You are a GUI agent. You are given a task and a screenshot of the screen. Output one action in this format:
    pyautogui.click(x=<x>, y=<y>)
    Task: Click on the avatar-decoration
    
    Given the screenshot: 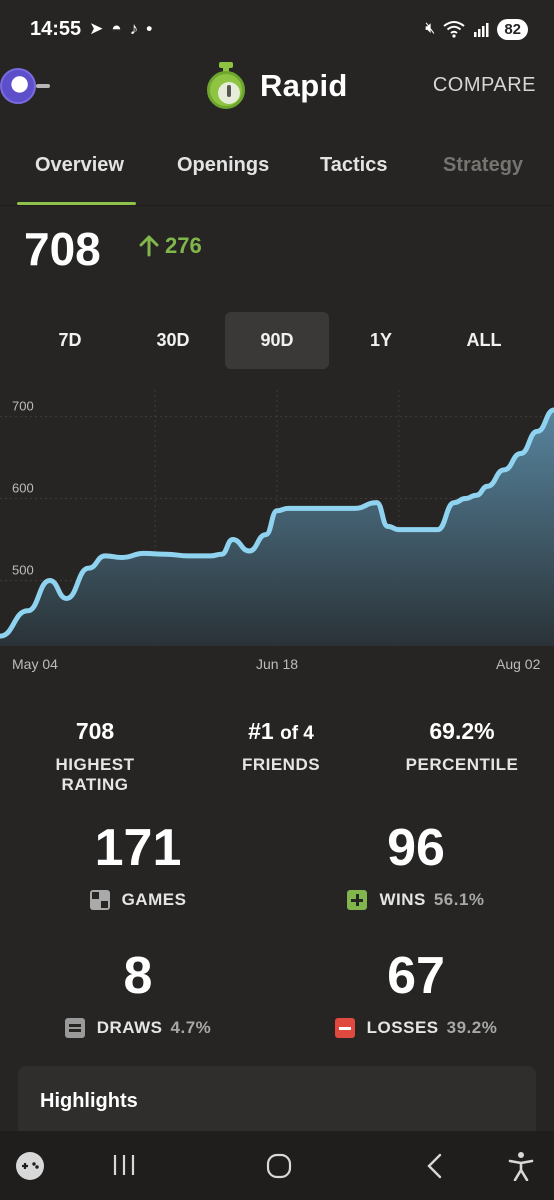 What is the action you would take?
    pyautogui.click(x=43, y=86)
    